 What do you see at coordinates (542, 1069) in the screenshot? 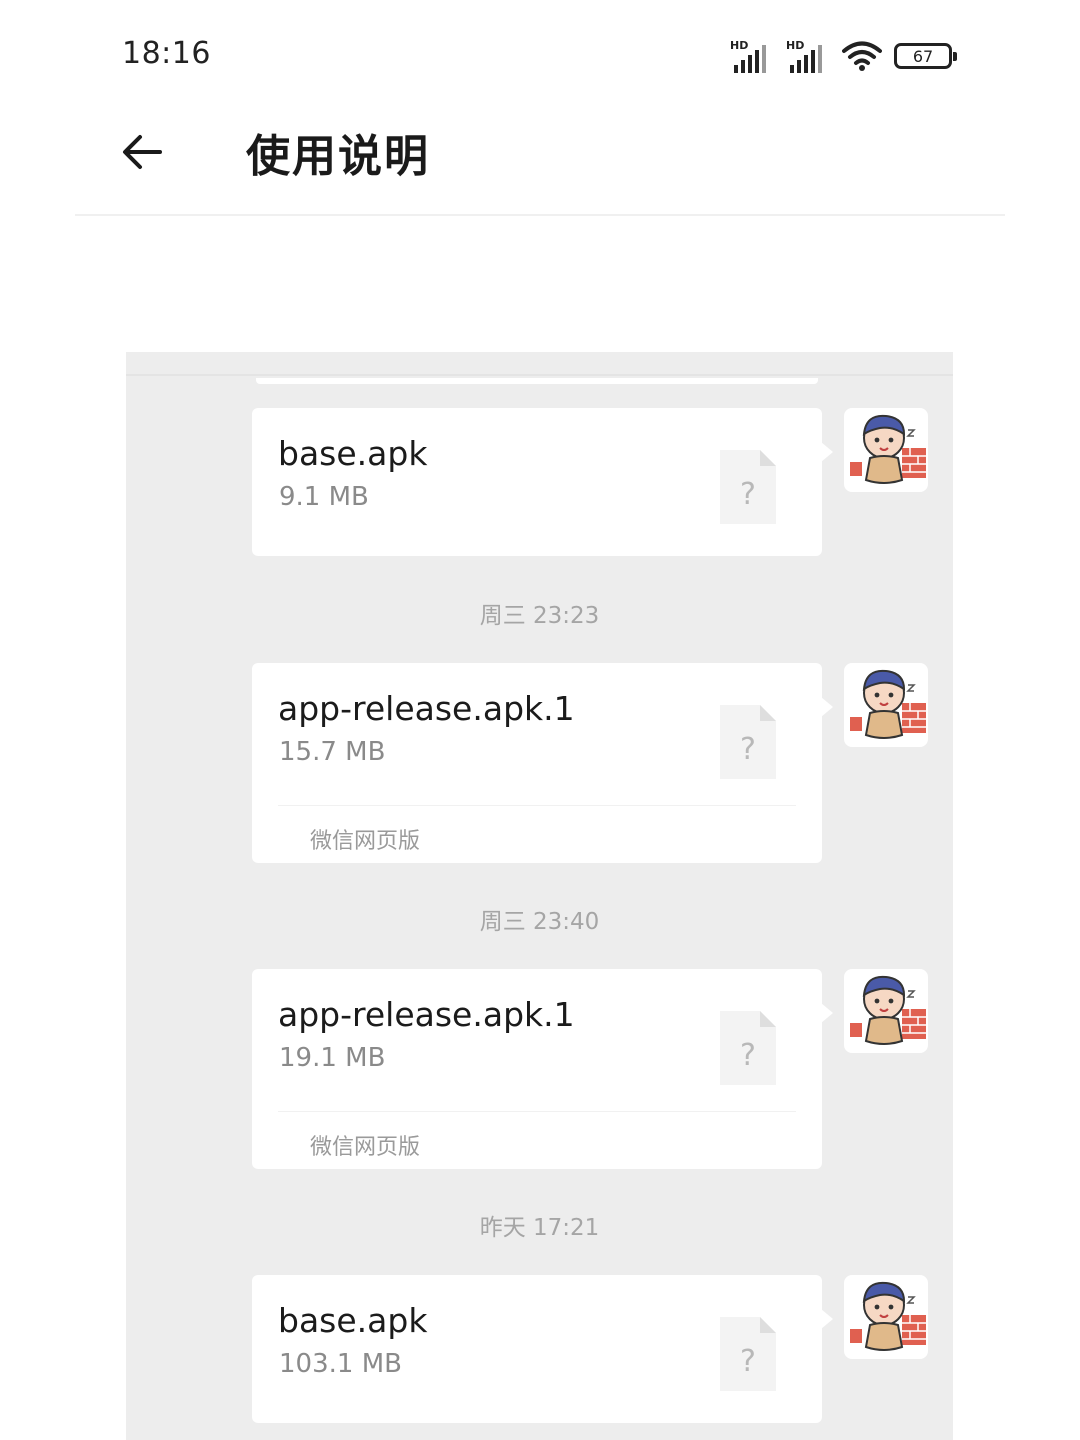
I see `file-bubble: app-release.apk.1 19.1 MB ? 微信网页版` at bounding box center [542, 1069].